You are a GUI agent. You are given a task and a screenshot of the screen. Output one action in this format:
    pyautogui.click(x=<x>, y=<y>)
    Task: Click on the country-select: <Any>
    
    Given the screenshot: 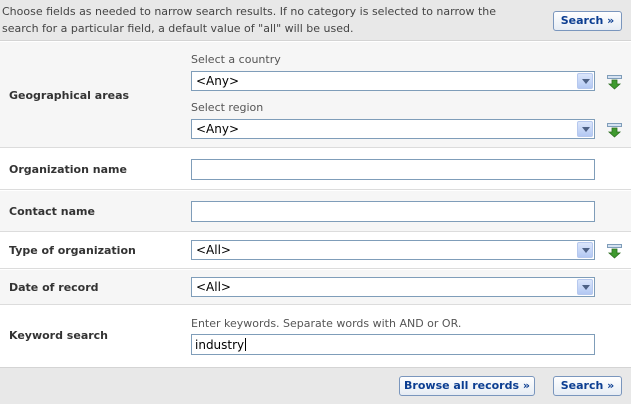 What is the action you would take?
    pyautogui.click(x=393, y=81)
    